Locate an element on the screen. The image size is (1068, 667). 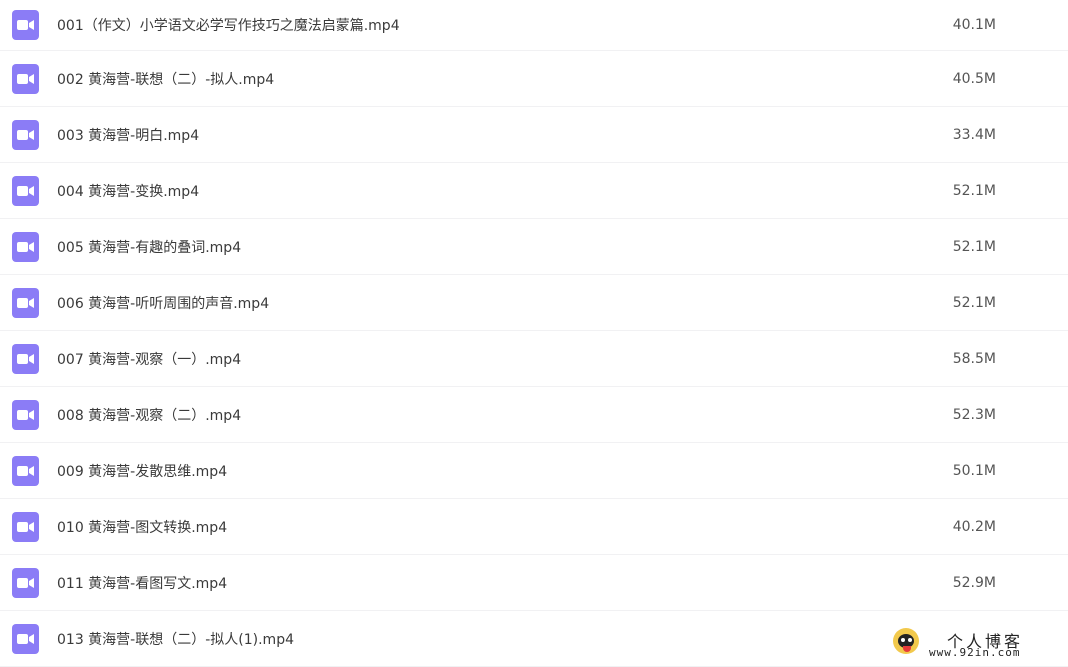
file-row: 010 黄海营-图文转换.mp4 40.2M is located at coordinates (534, 527).